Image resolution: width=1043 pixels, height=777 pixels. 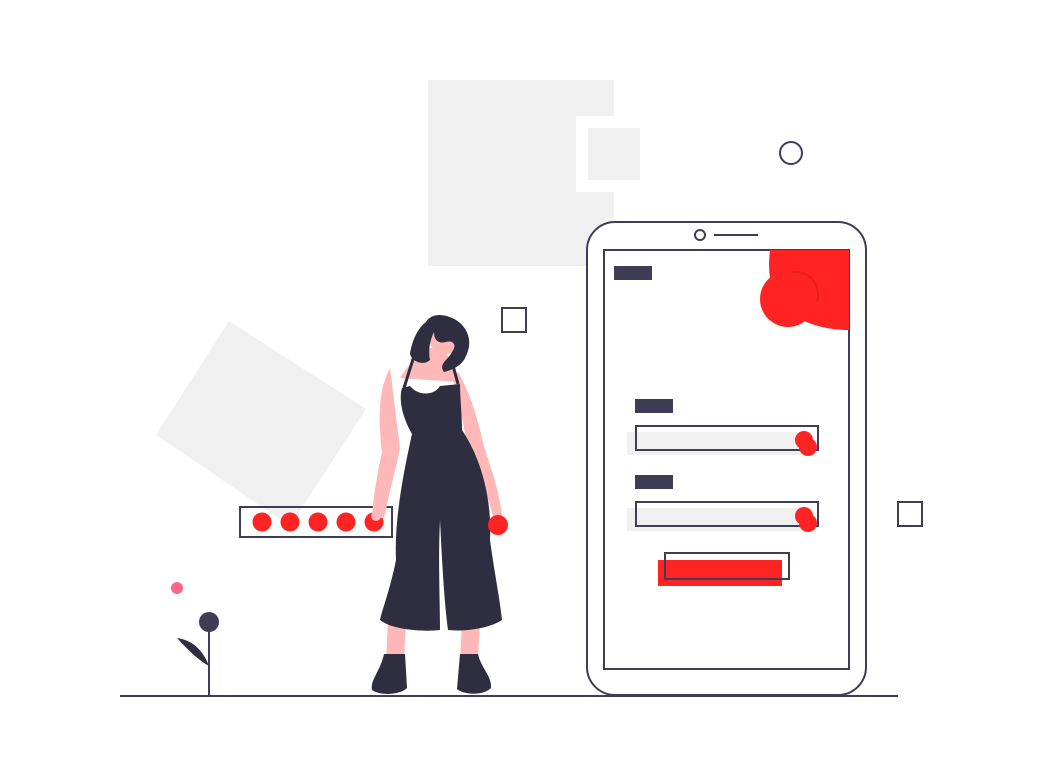 What do you see at coordinates (717, 443) in the screenshot?
I see `field-1-shadow` at bounding box center [717, 443].